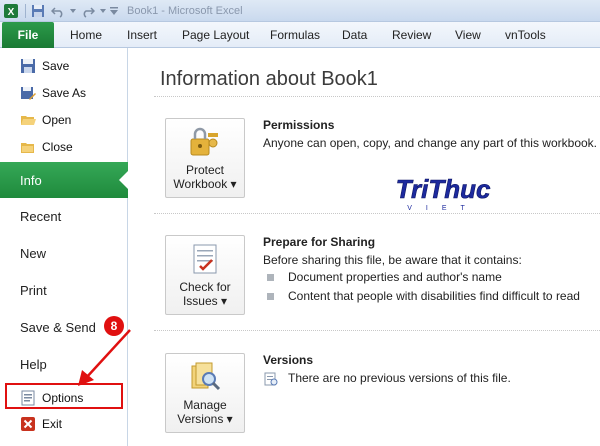 This screenshot has height=446, width=600. Describe the element at coordinates (33, 253) in the screenshot. I see `nav-new-label: New` at that location.